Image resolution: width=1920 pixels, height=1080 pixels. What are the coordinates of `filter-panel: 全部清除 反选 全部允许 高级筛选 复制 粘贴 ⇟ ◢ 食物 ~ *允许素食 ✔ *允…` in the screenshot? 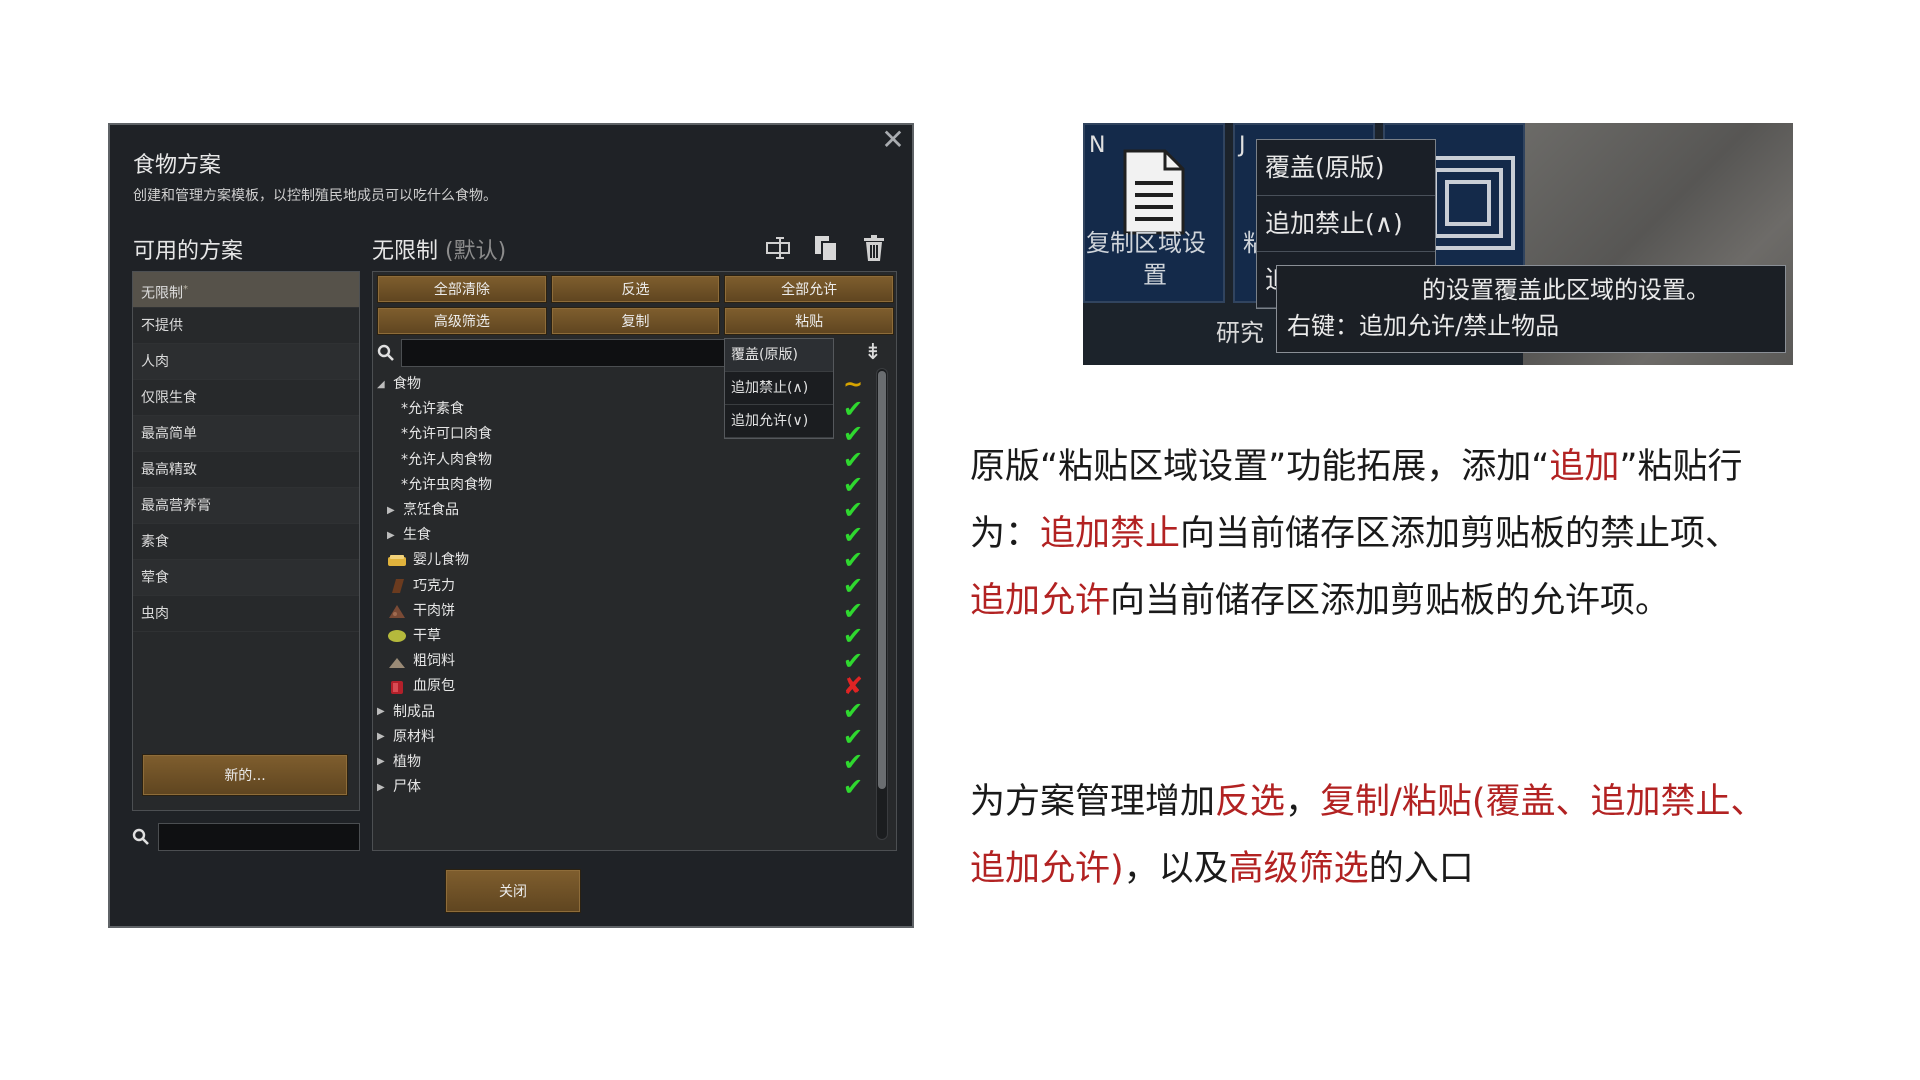 It's located at (634, 561).